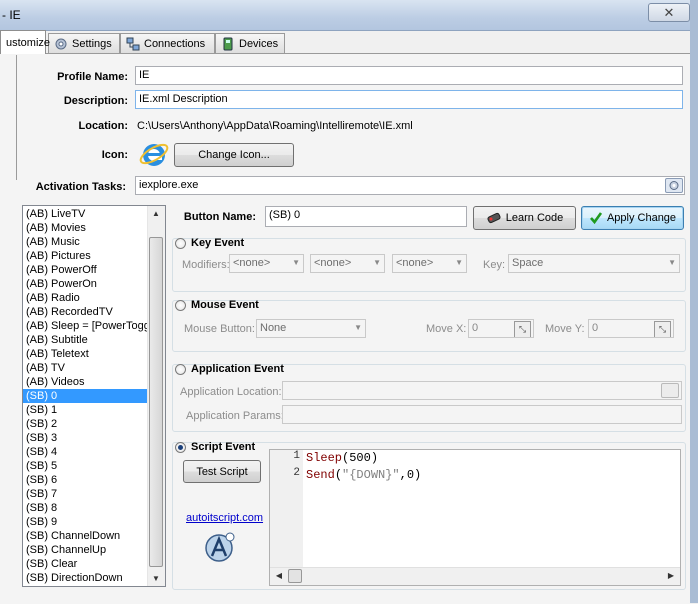  What do you see at coordinates (259, 43) in the screenshot?
I see `tab-label: Devices` at bounding box center [259, 43].